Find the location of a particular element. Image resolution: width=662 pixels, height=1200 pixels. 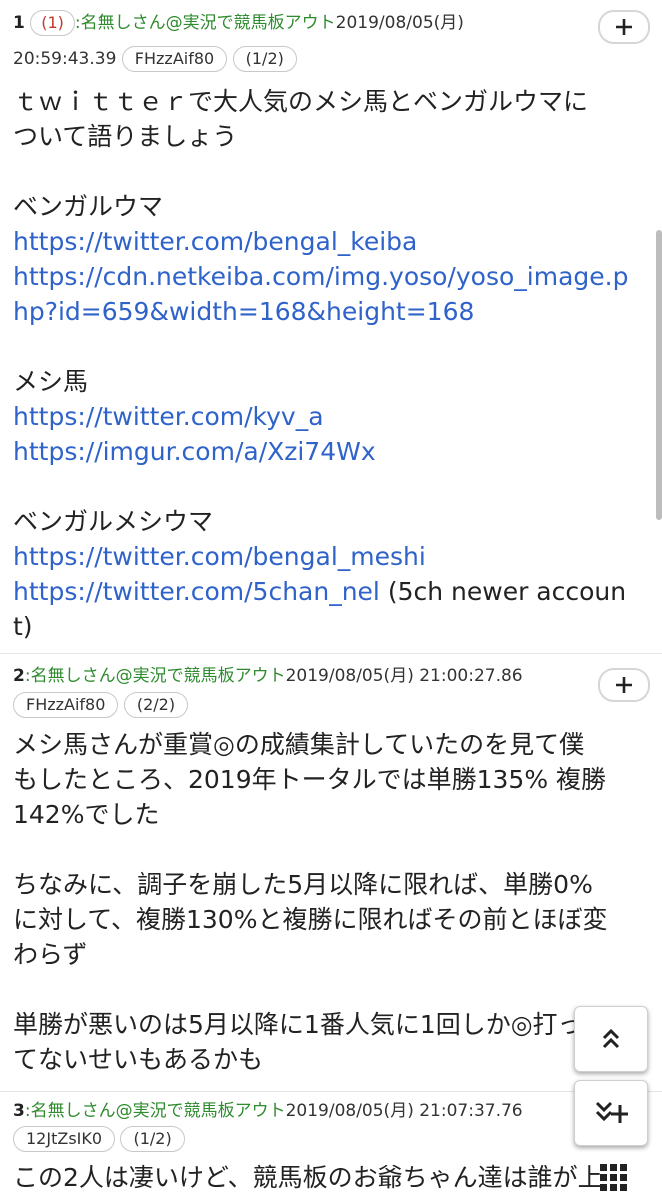

post-count-badge: (2/2) is located at coordinates (156, 705).